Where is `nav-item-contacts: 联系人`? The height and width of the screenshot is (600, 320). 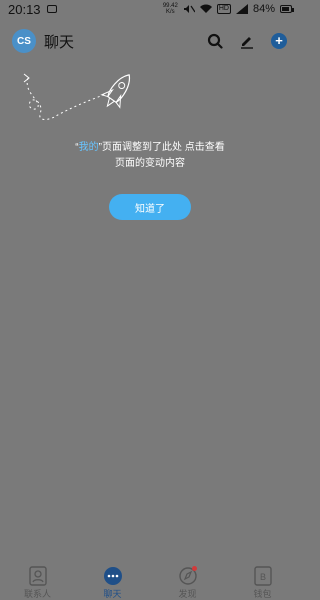
nav-item-contacts: 联系人 is located at coordinates (37, 581).